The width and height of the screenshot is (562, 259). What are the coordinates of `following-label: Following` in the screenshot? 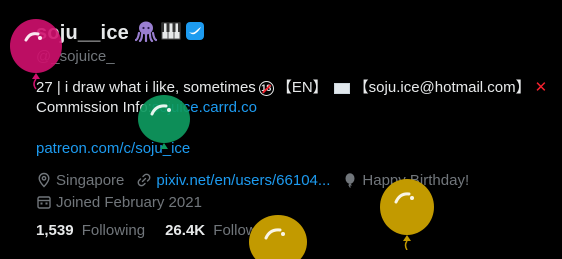 It's located at (113, 230).